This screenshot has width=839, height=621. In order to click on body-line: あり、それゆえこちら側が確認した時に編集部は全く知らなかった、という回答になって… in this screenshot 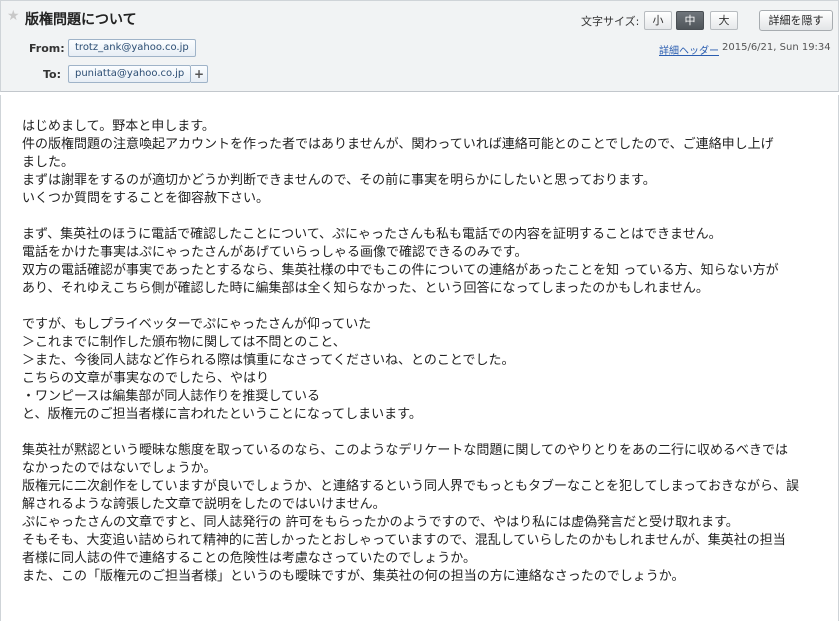, I will do `click(365, 288)`.